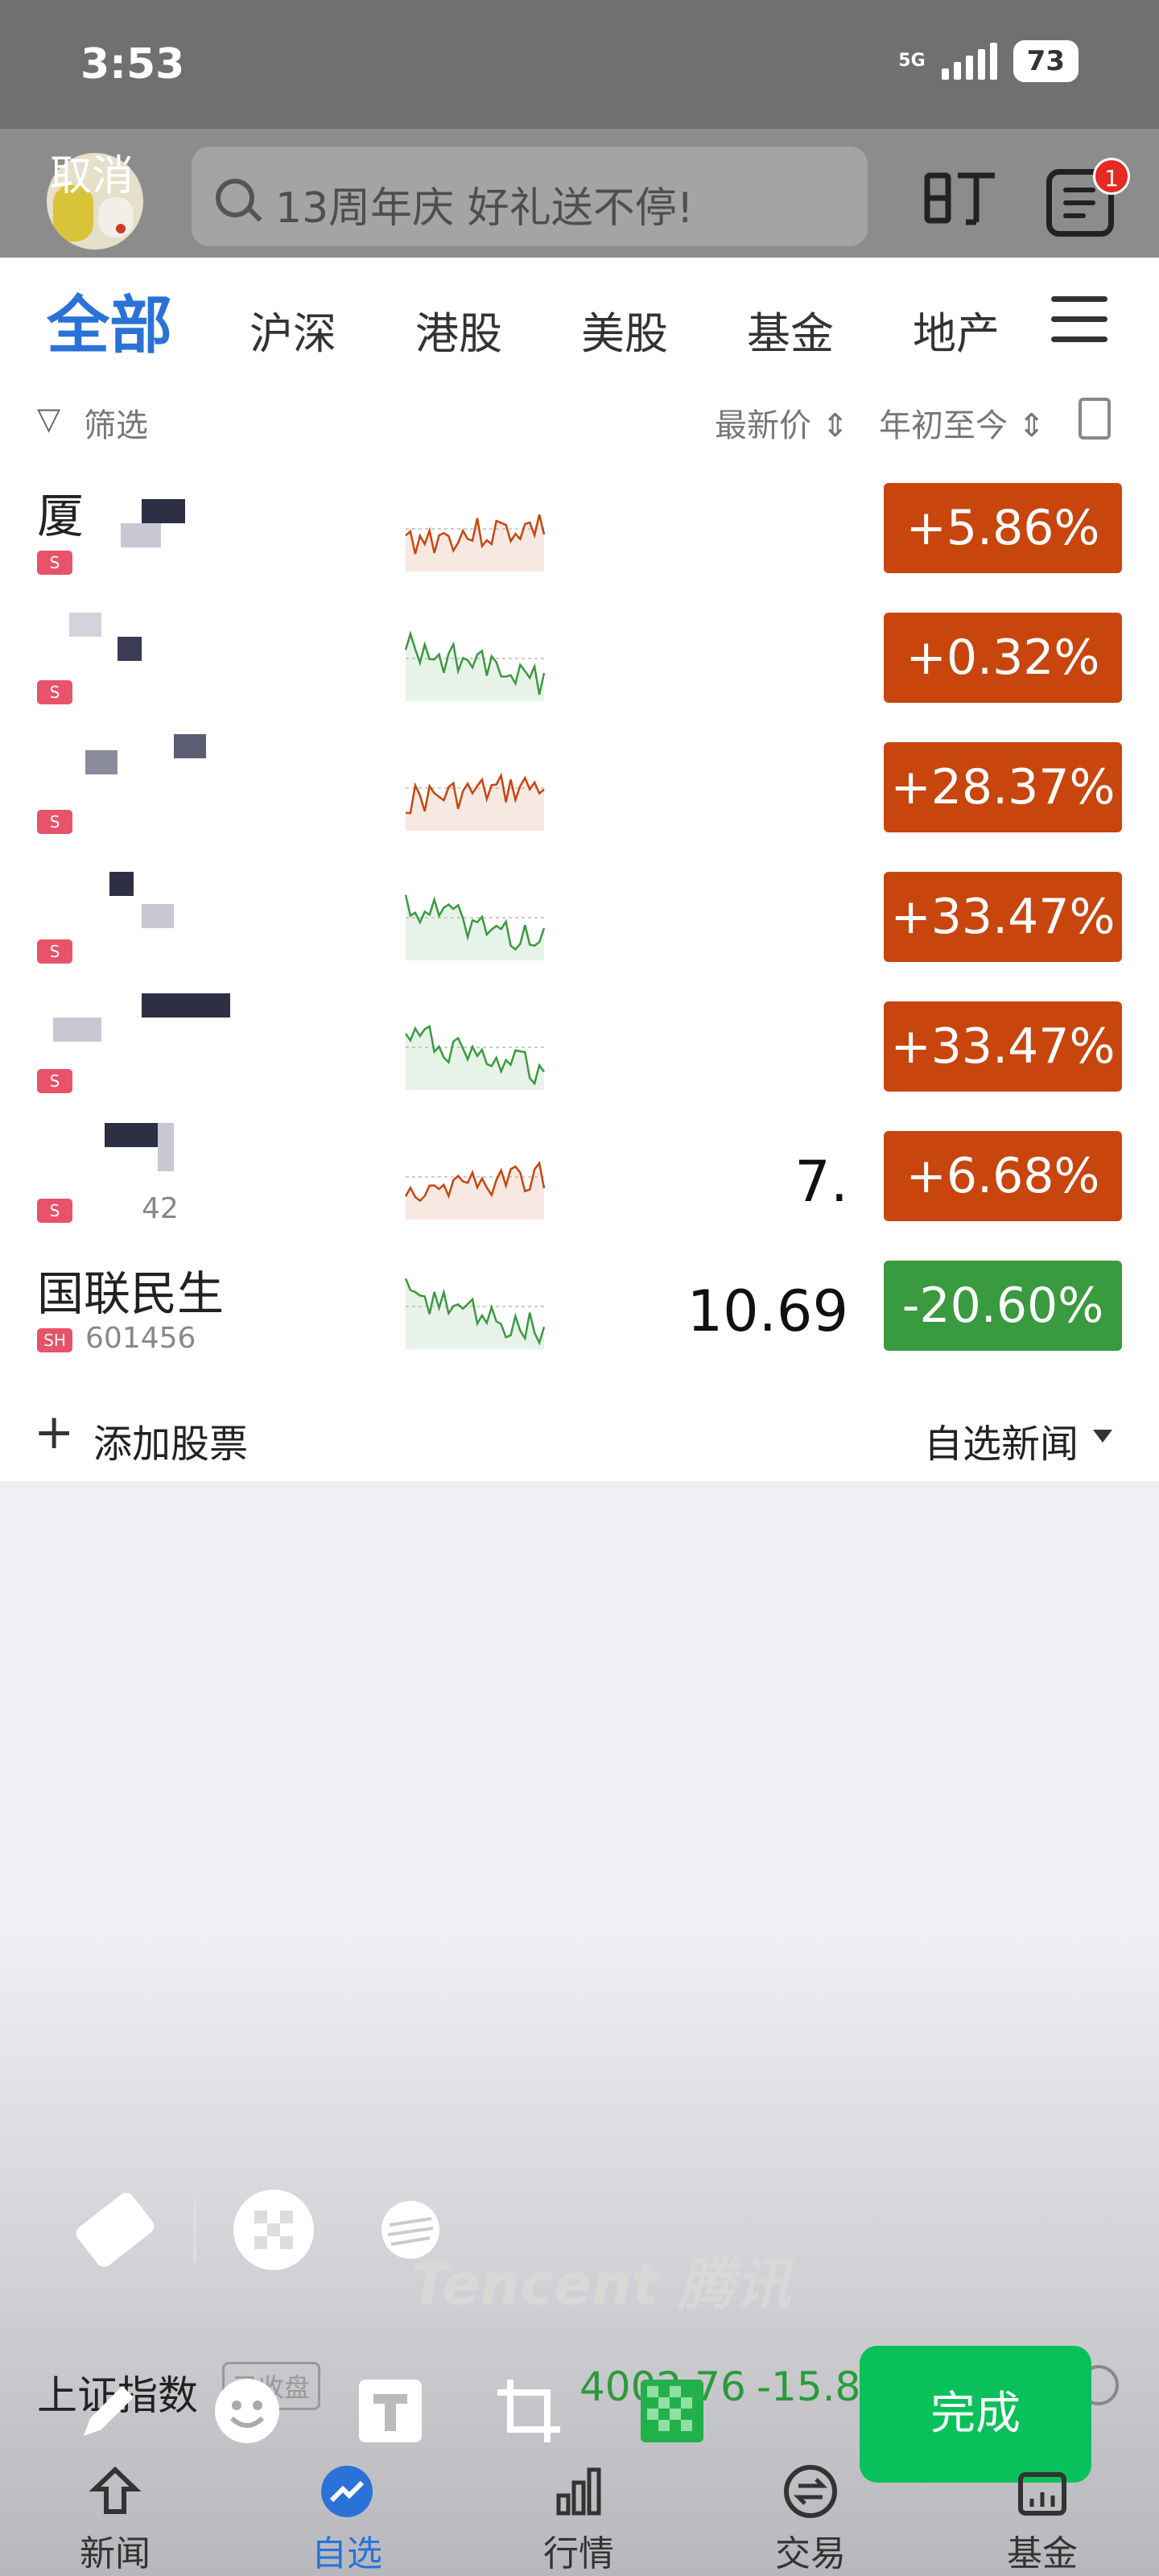 This screenshot has height=2576, width=1159. I want to click on filter-button: 筛选, so click(116, 422).